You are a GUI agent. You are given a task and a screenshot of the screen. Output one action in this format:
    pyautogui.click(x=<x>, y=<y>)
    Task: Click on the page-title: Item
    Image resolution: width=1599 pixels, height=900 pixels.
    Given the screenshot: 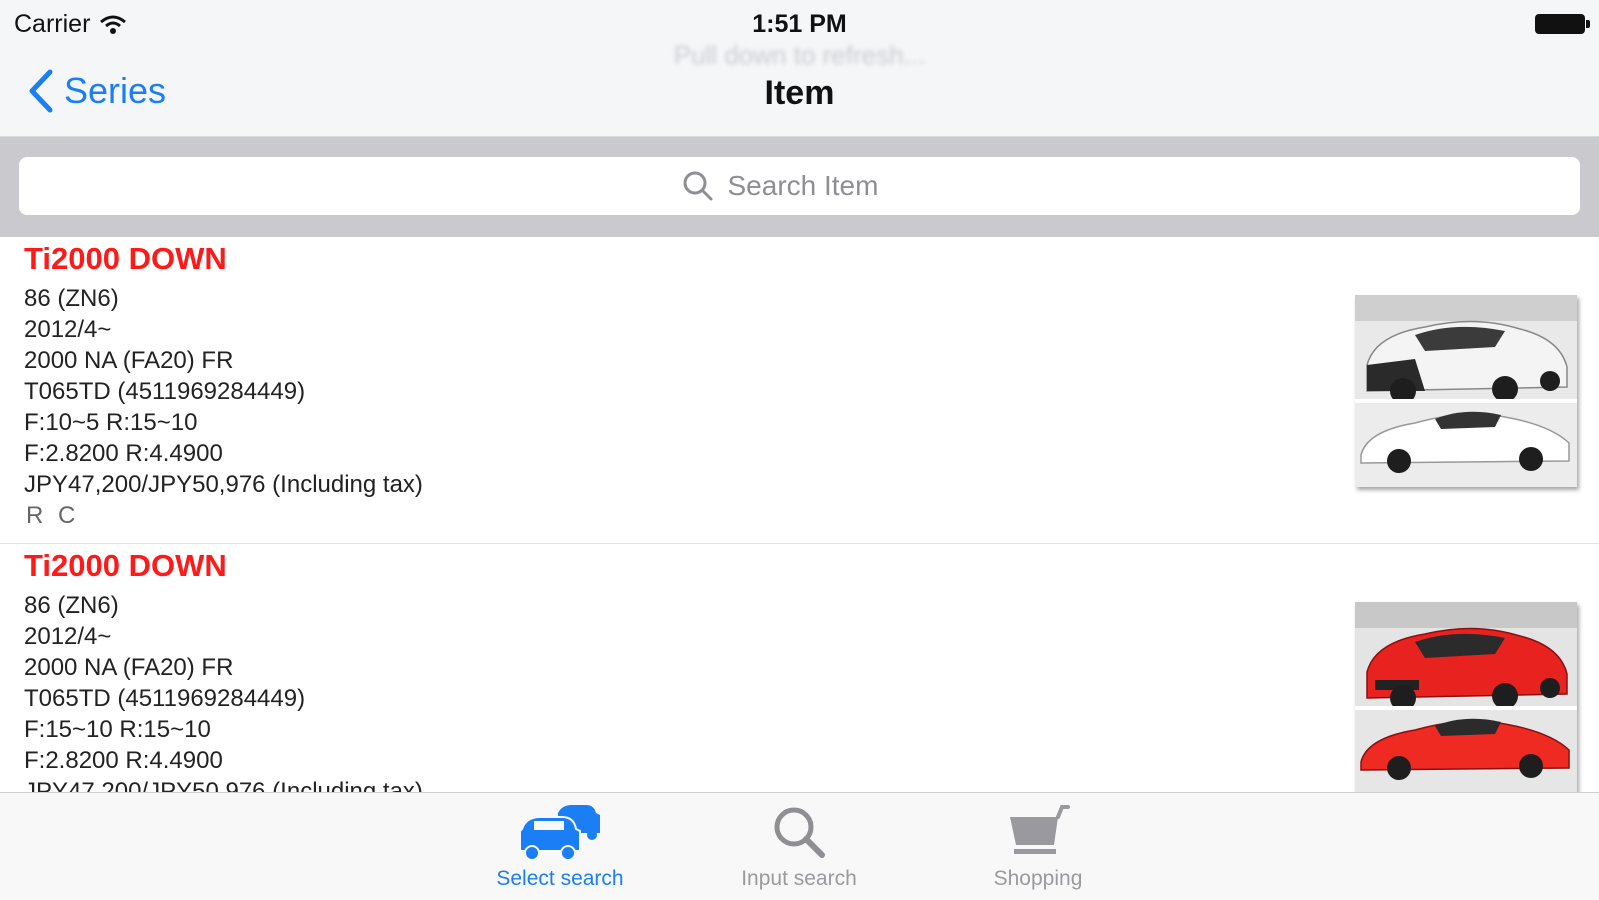 What is the action you would take?
    pyautogui.click(x=799, y=93)
    